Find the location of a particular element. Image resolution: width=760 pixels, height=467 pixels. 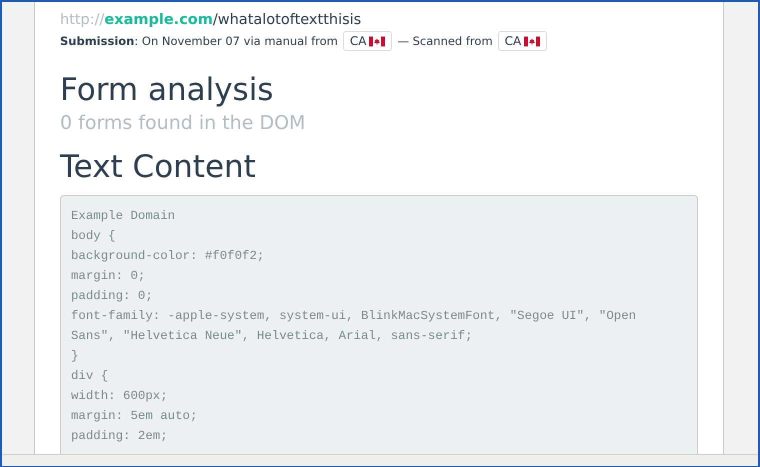

section-heading: Form analysis is located at coordinates (167, 90).